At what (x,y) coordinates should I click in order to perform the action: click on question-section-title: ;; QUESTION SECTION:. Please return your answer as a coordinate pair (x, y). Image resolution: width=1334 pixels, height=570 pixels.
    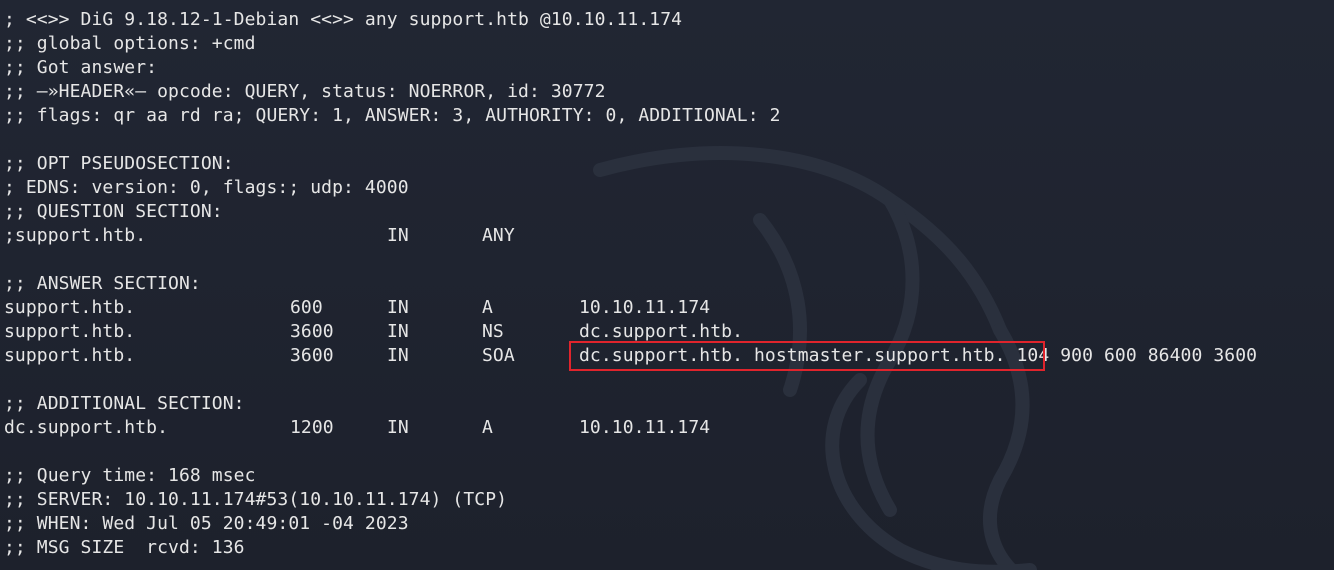
    Looking at the image, I should click on (113, 211).